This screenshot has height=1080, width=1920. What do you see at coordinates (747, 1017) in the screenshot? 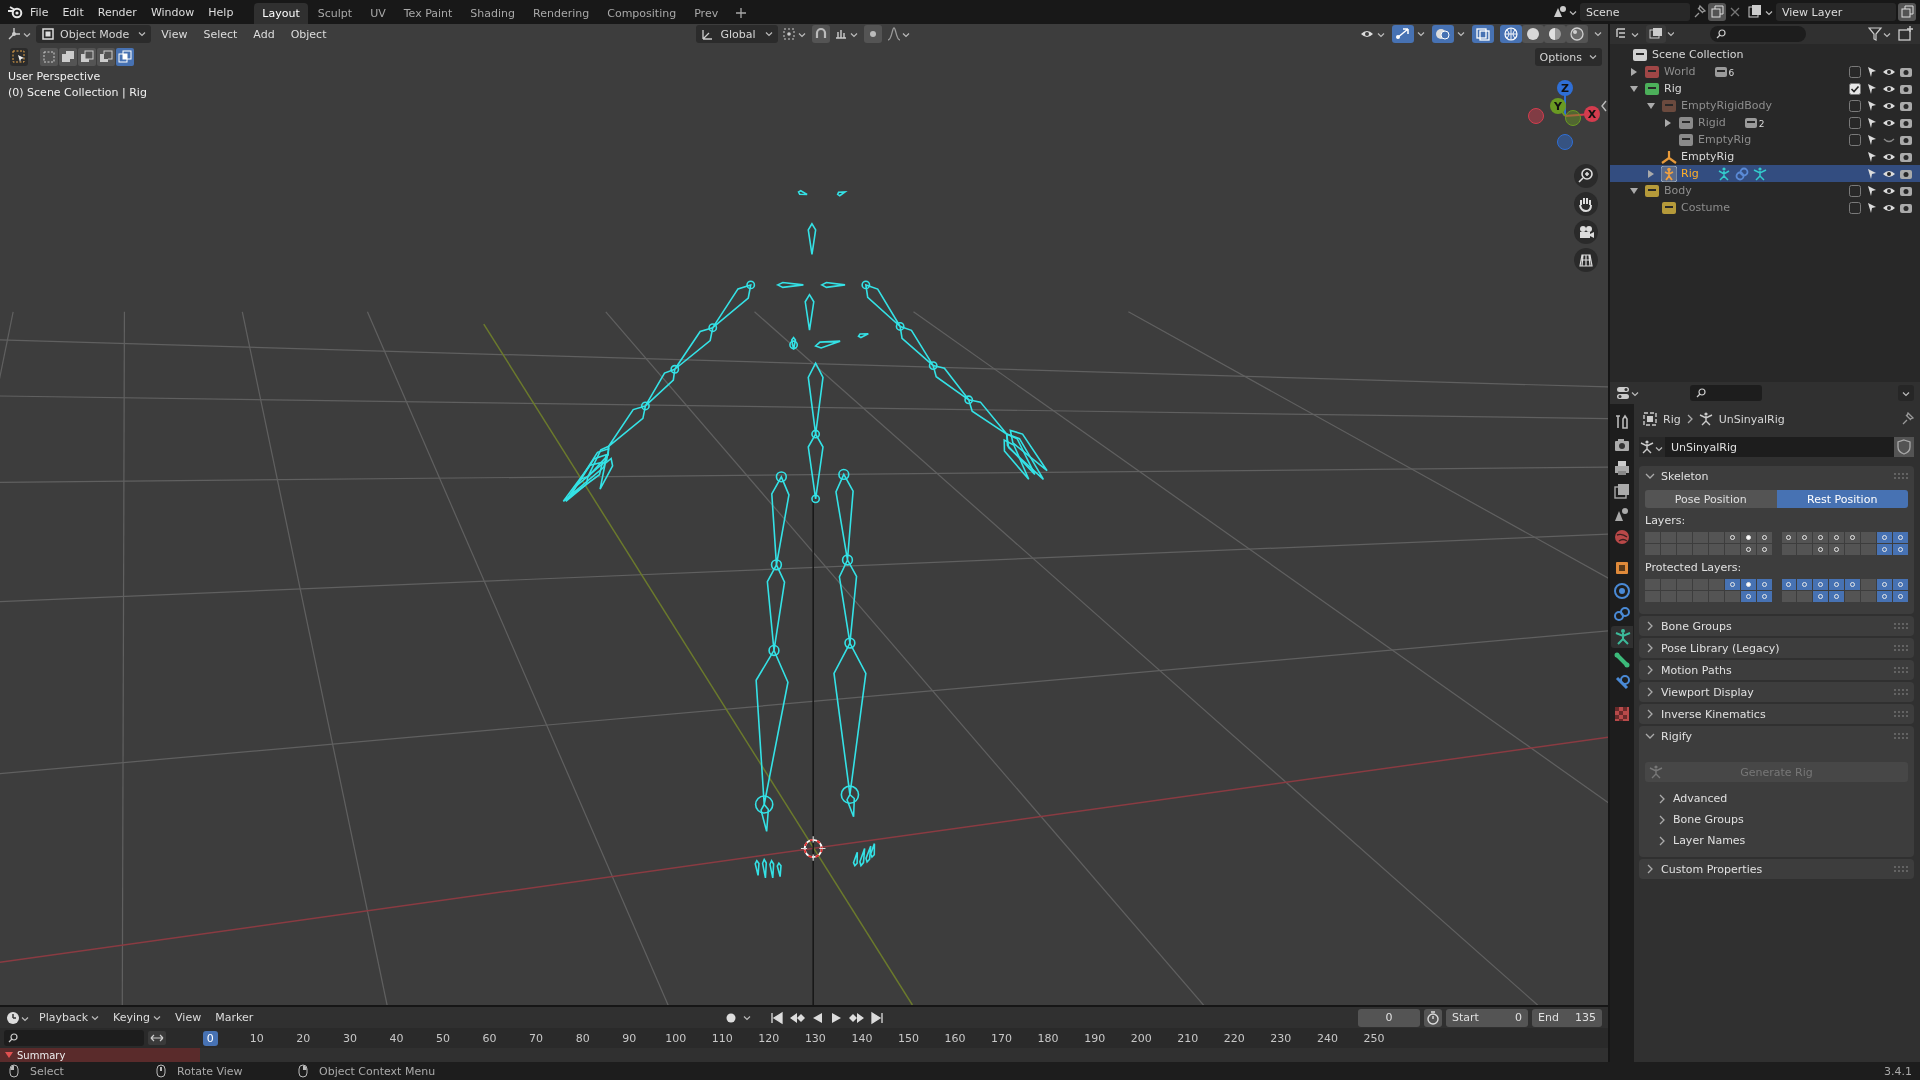
I see `record-options-icon` at bounding box center [747, 1017].